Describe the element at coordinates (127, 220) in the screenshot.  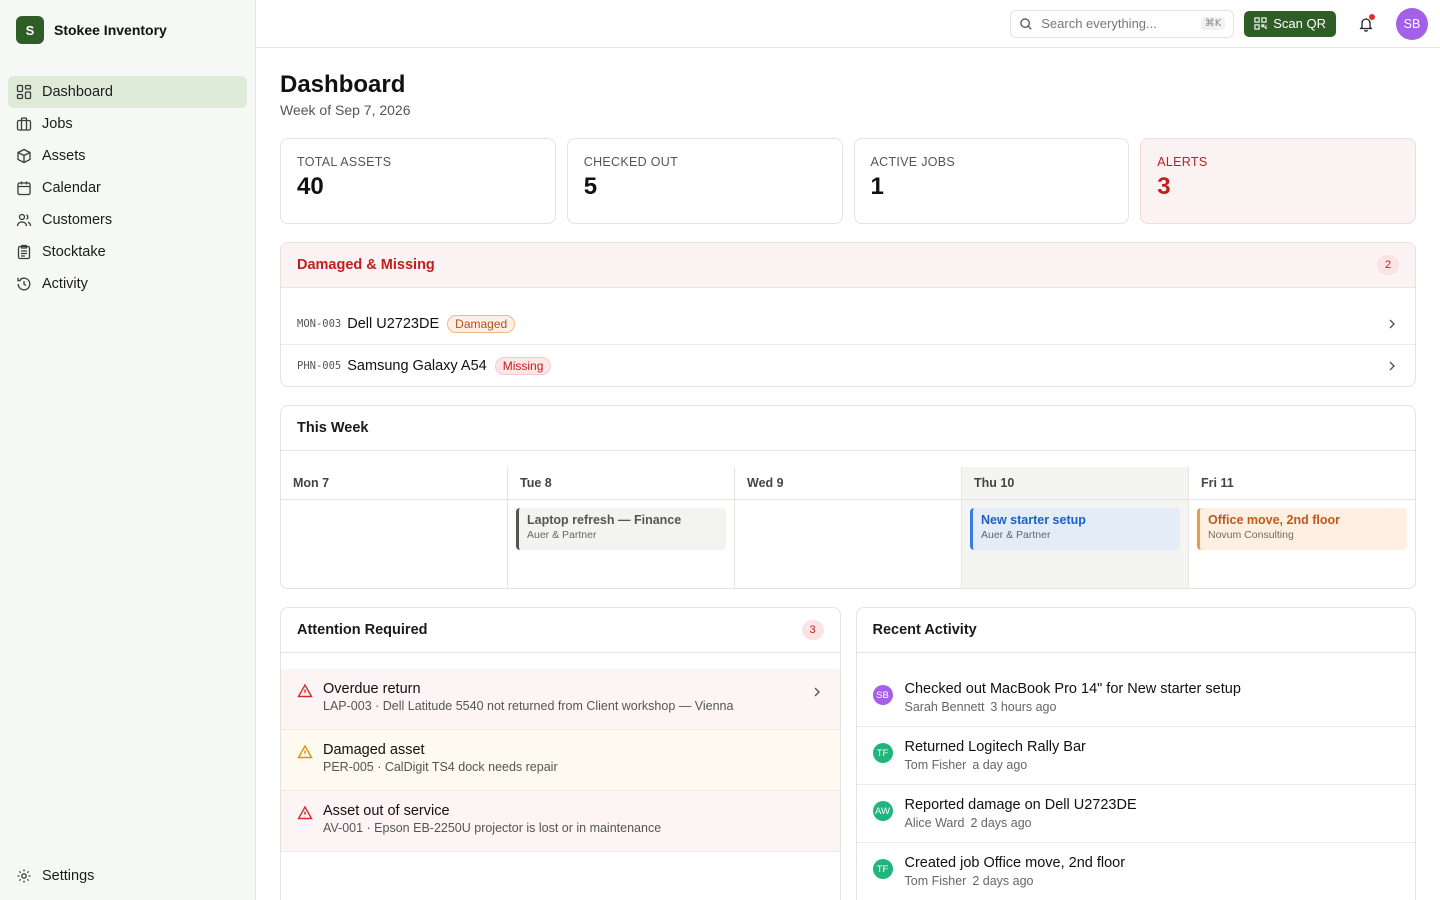
I see `sidebar-item-customers: Customers` at that location.